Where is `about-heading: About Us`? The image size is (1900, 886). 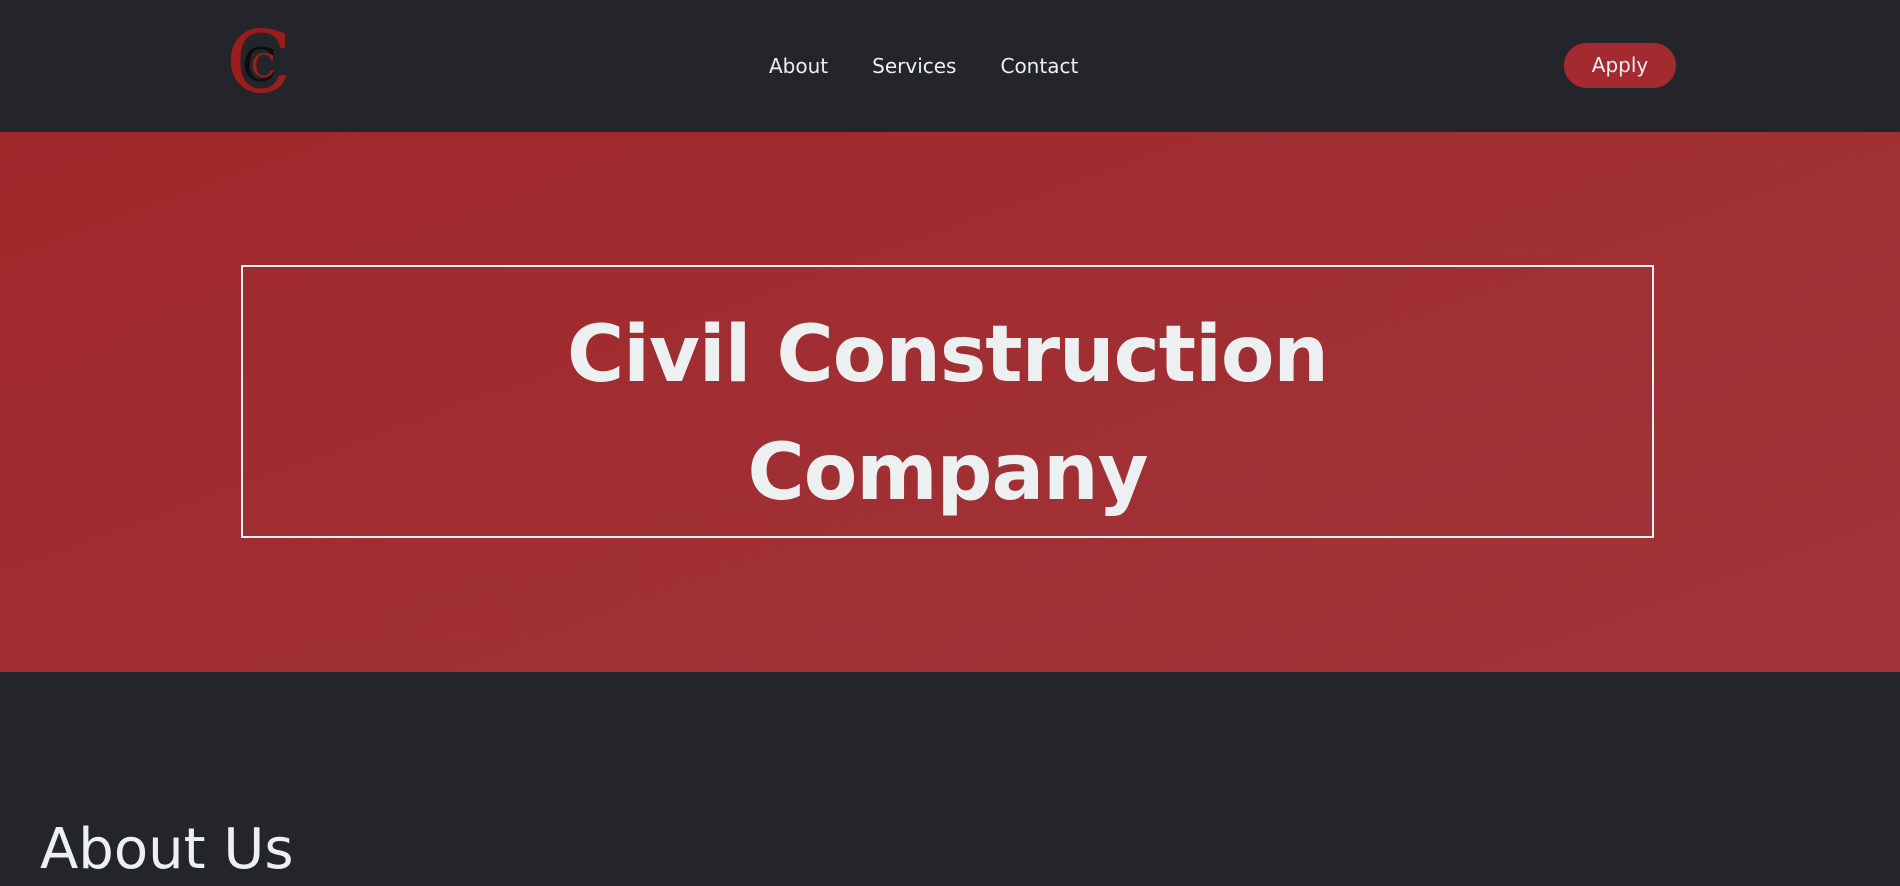 about-heading: About Us is located at coordinates (167, 849).